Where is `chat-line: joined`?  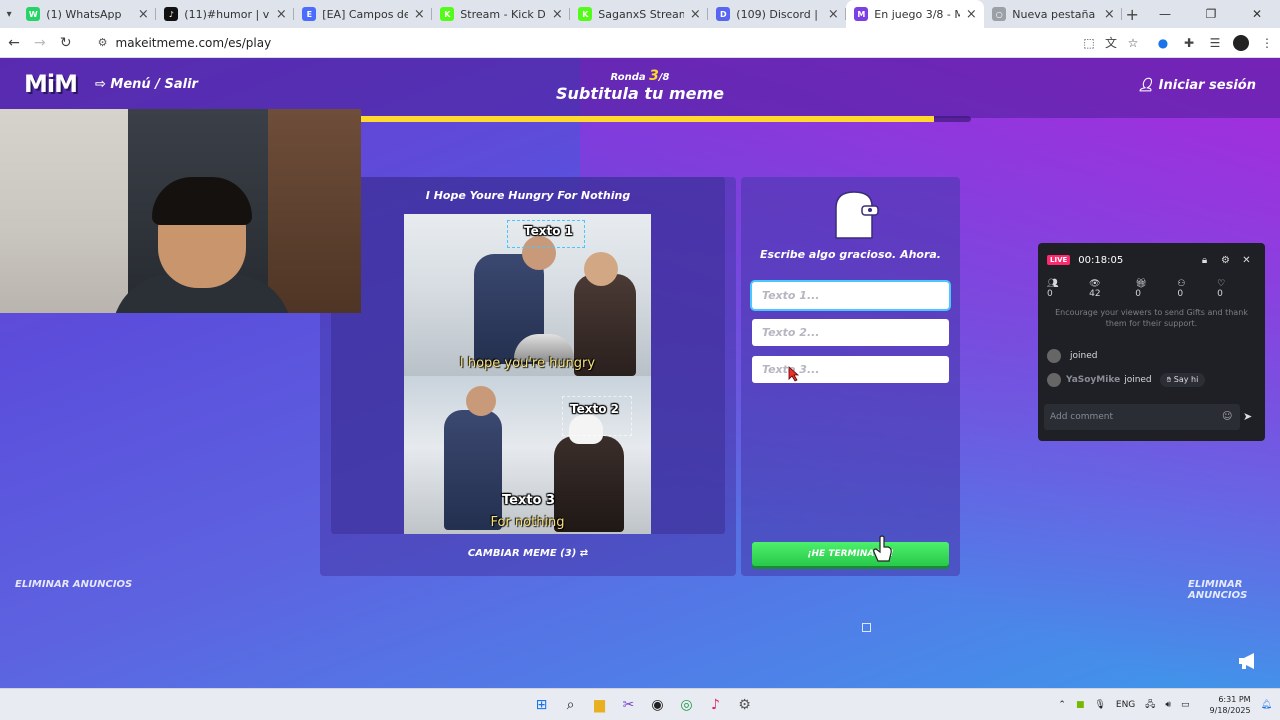 chat-line: joined is located at coordinates (1072, 356).